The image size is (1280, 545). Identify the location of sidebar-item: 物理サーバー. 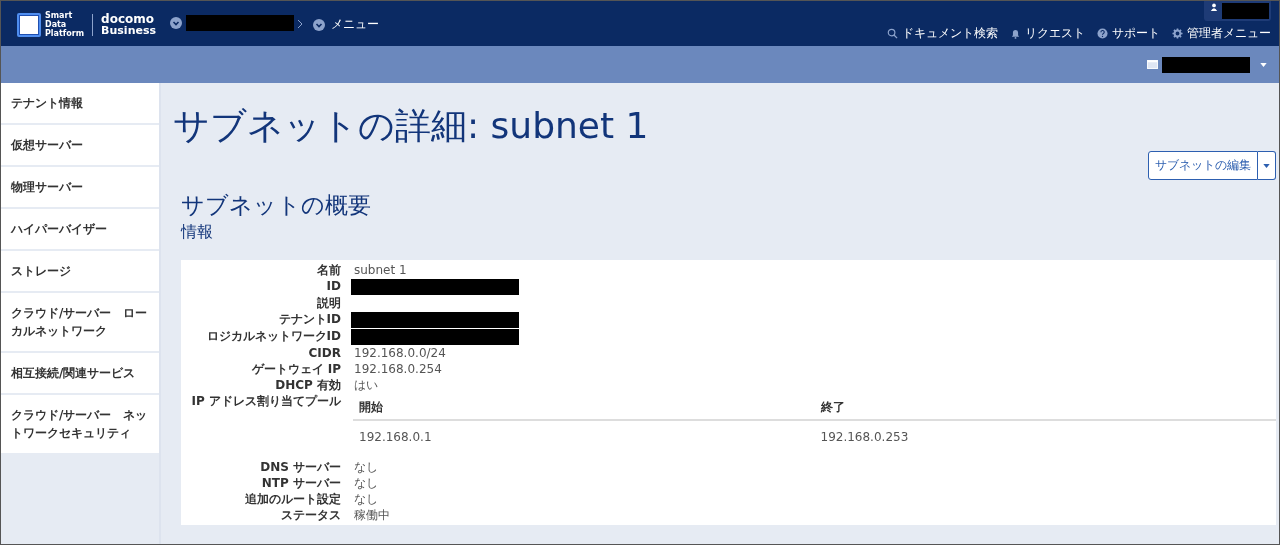
(80, 187).